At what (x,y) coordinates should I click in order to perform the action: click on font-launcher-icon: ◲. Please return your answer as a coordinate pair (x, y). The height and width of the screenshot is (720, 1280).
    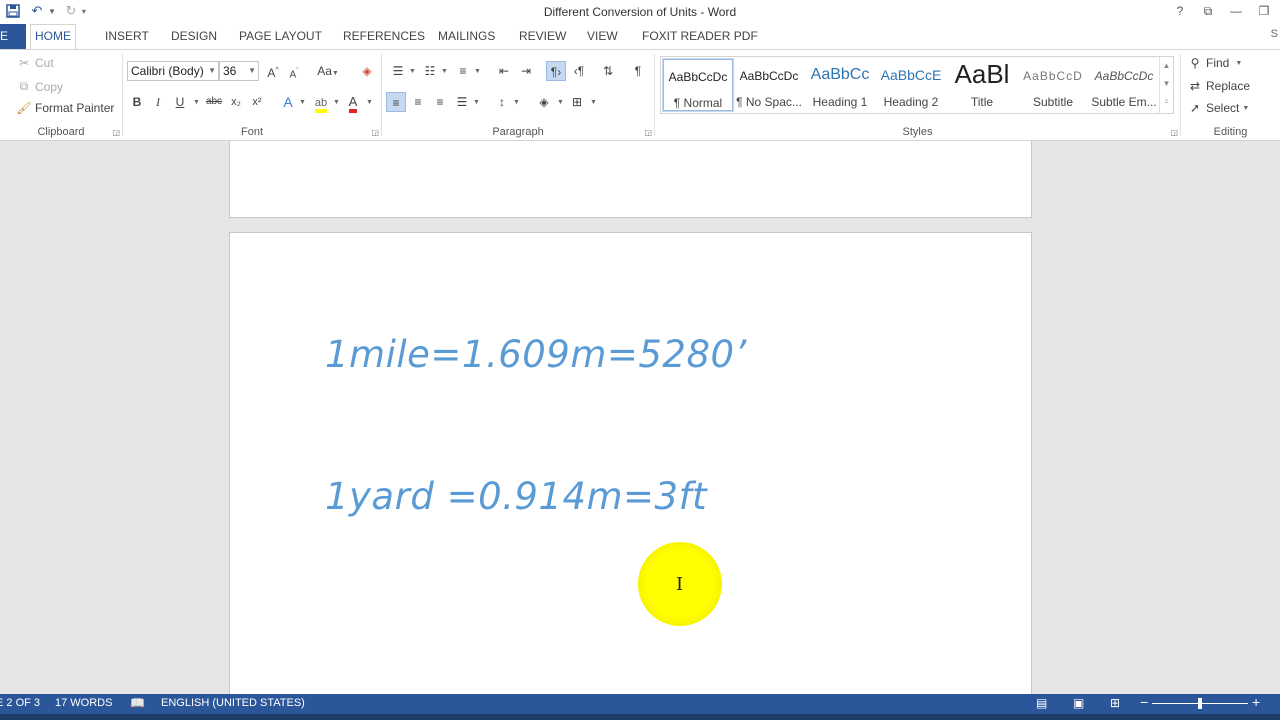
    Looking at the image, I should click on (375, 132).